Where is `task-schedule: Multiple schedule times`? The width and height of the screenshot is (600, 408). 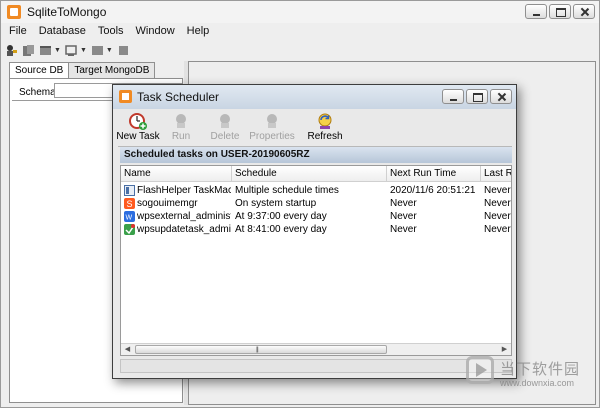
task-schedule: Multiple schedule times is located at coordinates (287, 190).